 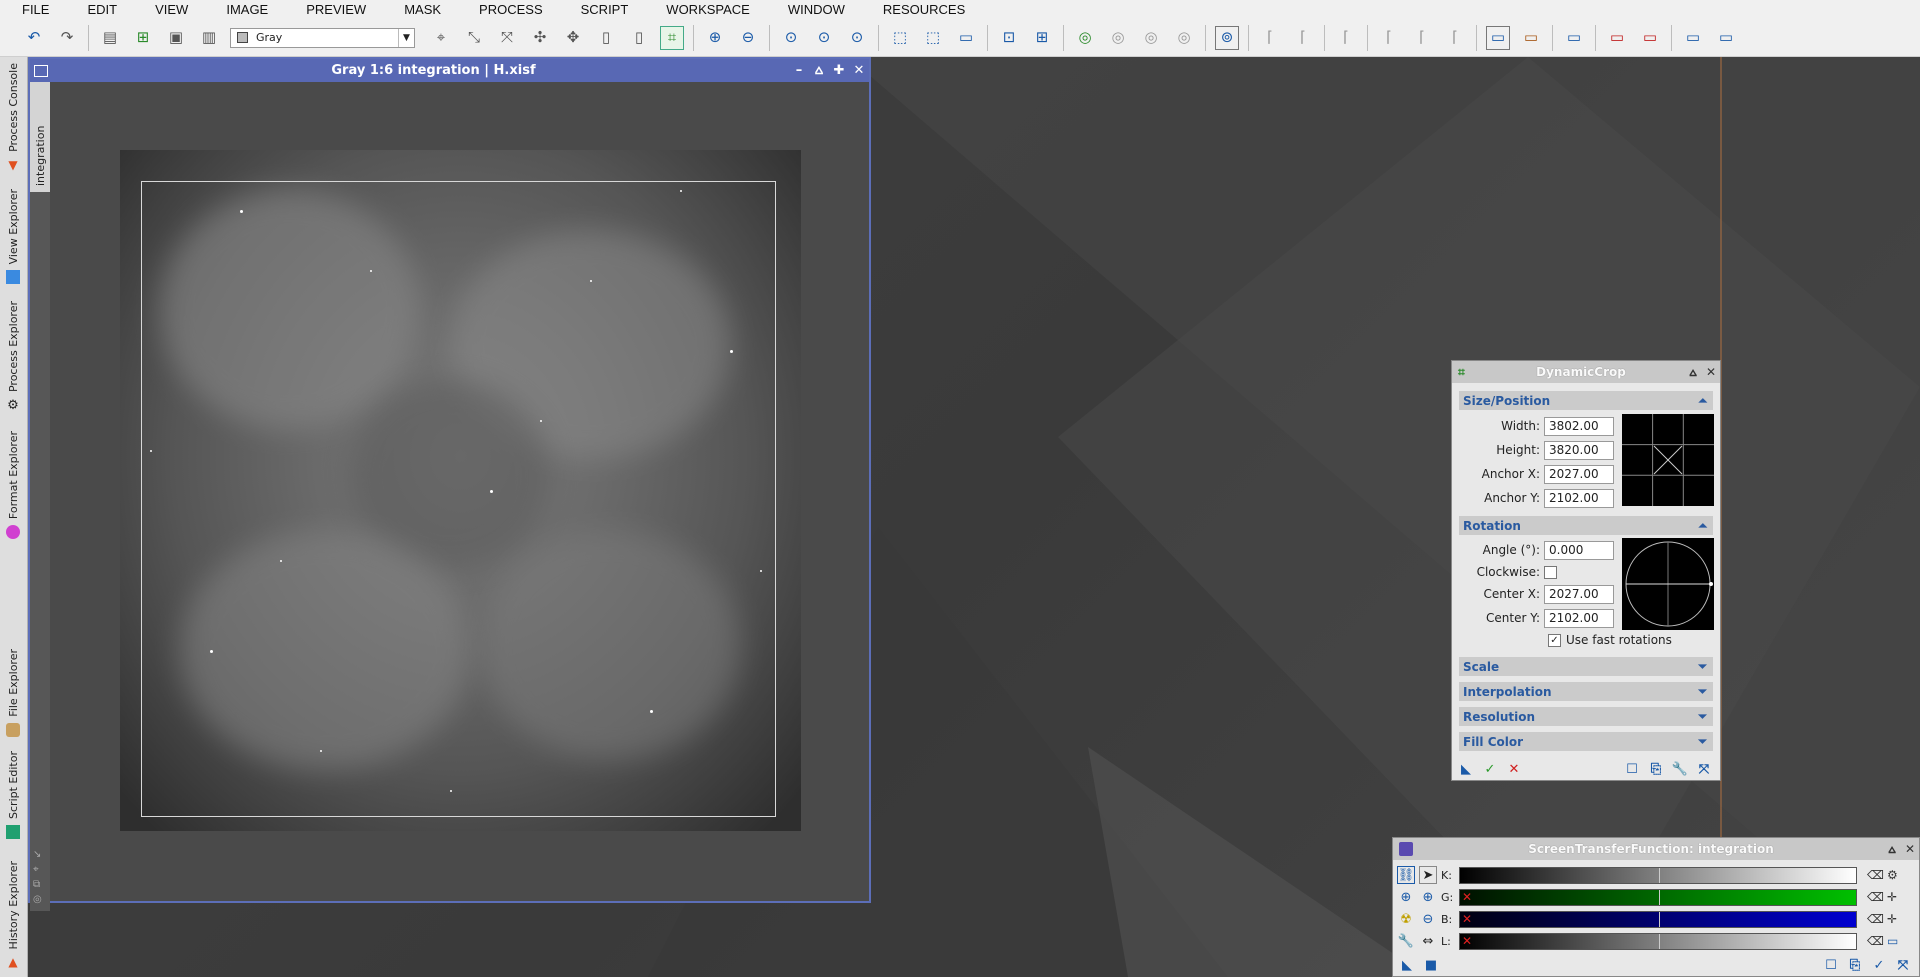 What do you see at coordinates (839, 70) in the screenshot?
I see `maximize-icon: ✚` at bounding box center [839, 70].